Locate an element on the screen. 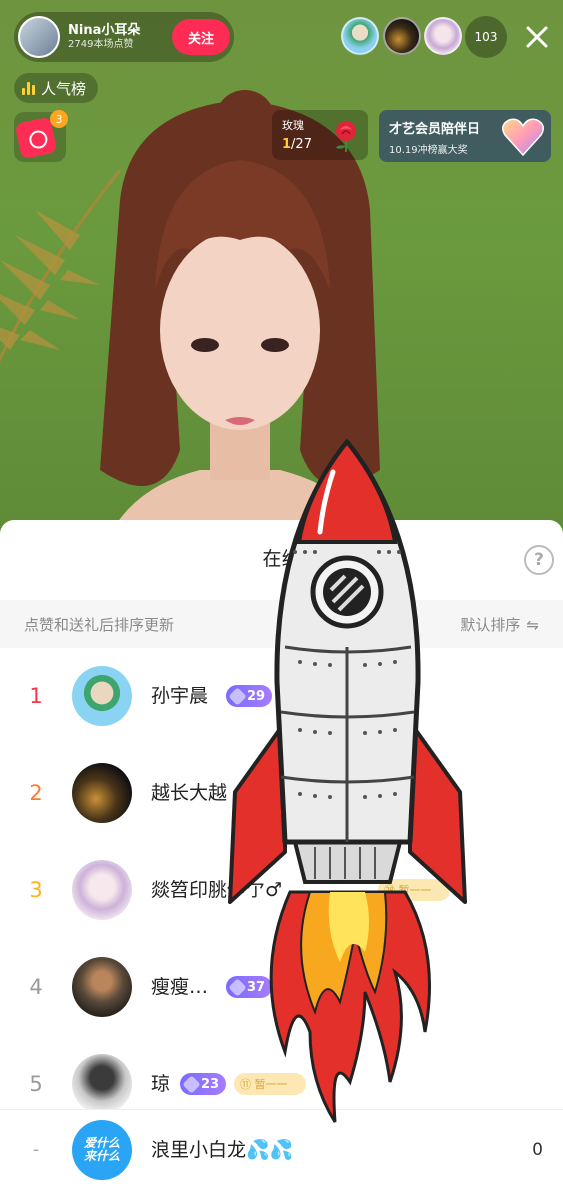 This screenshot has height=1200, width=563. rank-number: 1 is located at coordinates (36, 696).